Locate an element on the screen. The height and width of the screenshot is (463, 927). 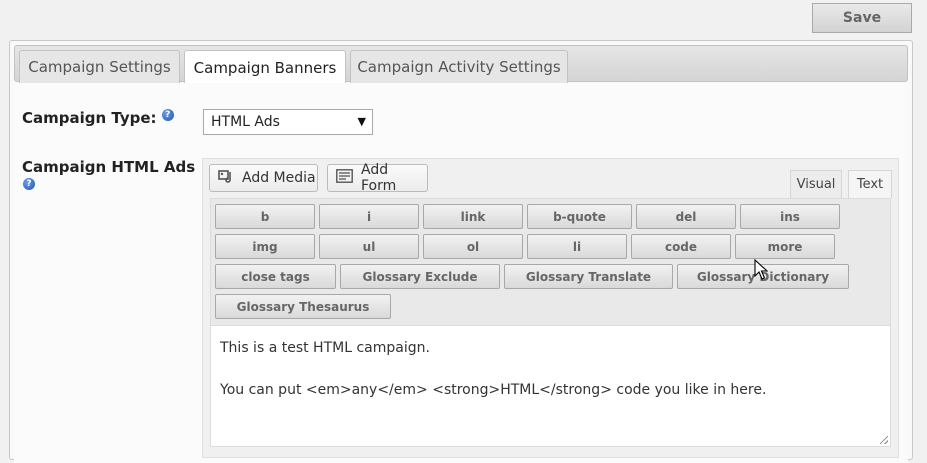
qt-glossary-thesaurus-button: Glossary Thesaurus is located at coordinates (303, 306).